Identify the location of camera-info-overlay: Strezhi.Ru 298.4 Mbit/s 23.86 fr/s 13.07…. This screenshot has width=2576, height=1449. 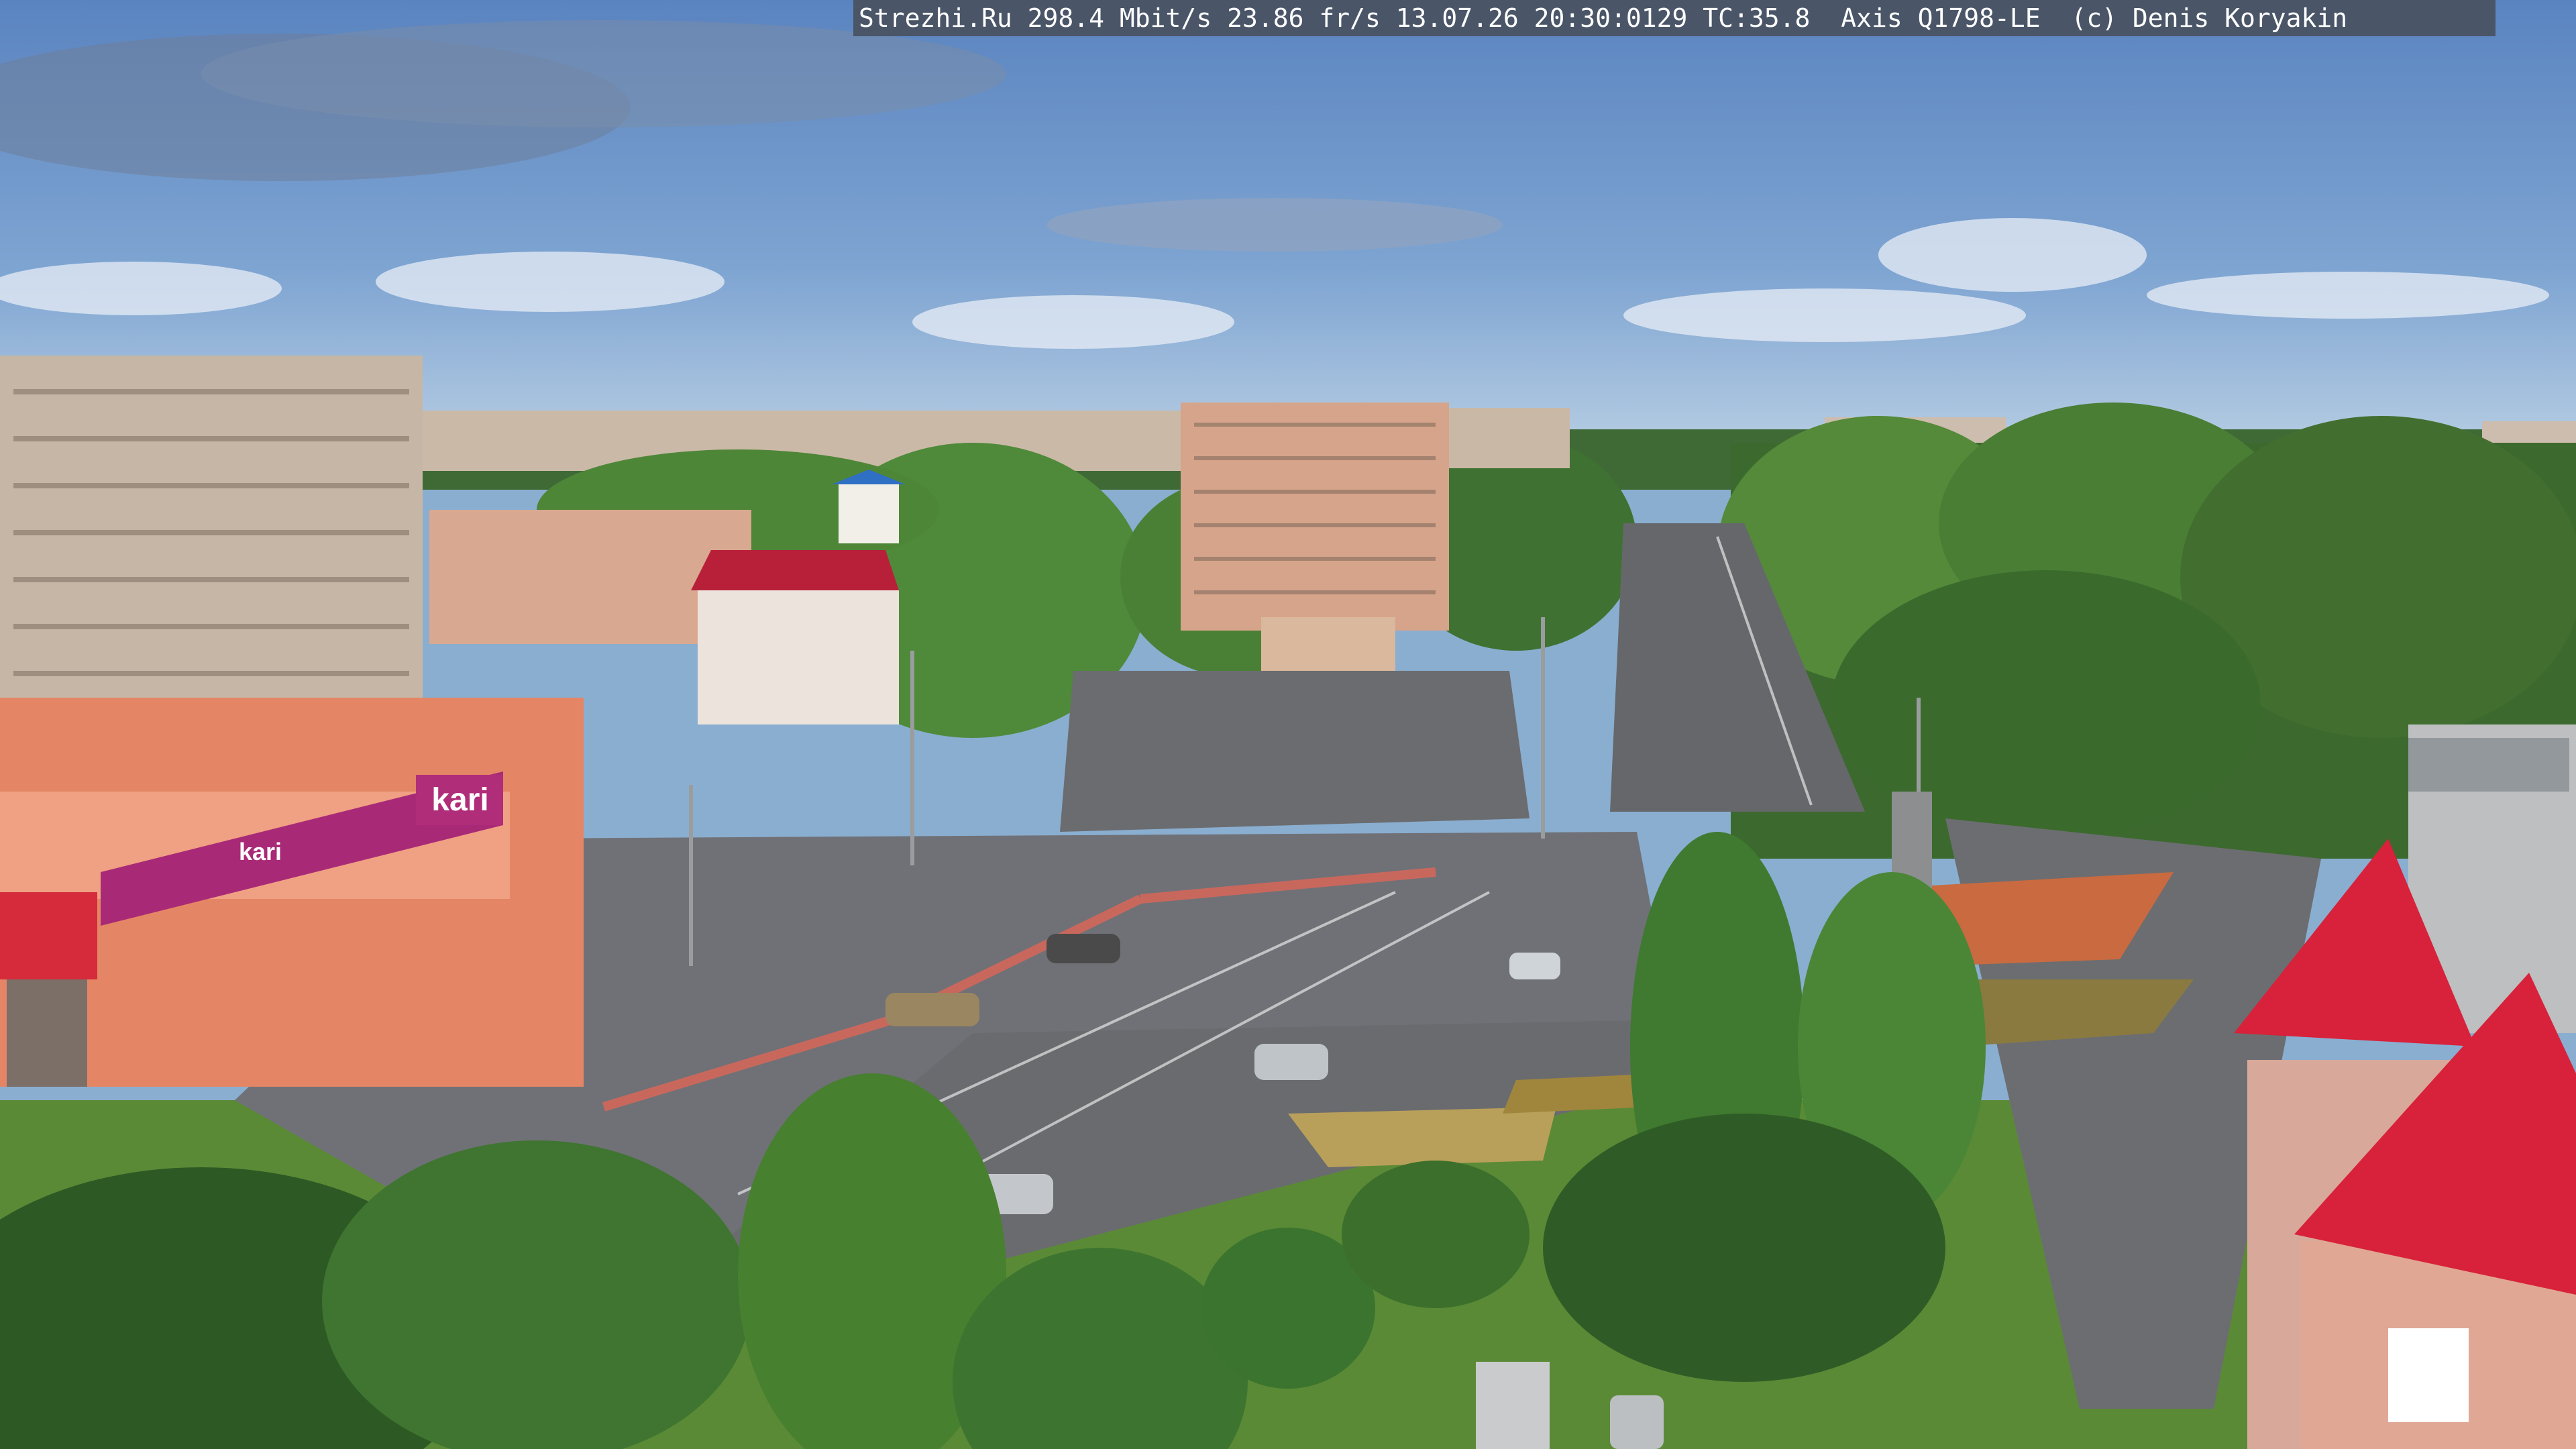
(1674, 18).